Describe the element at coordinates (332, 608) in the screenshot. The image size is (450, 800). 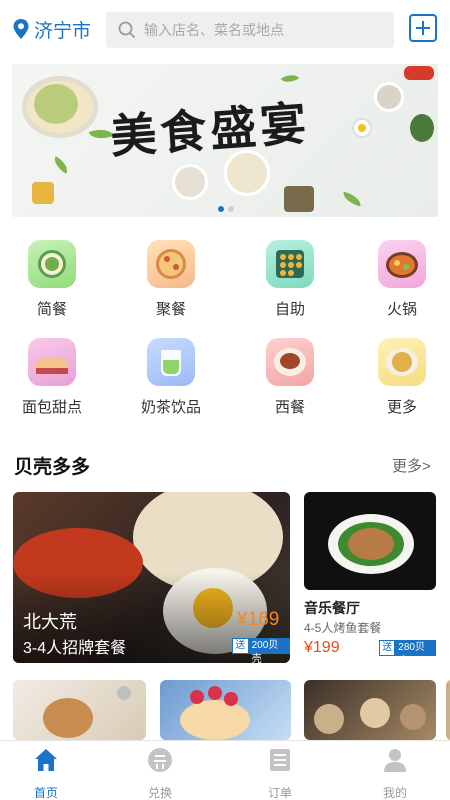
I see `restaurant-name: 音乐餐厅` at that location.